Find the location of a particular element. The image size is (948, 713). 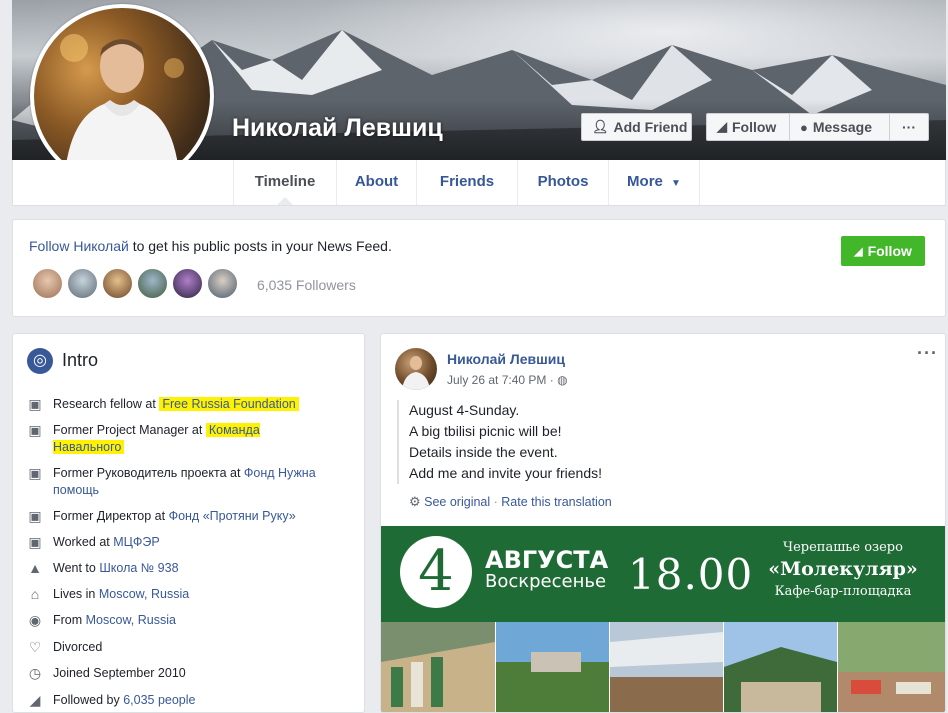

intro-item-joined: Joined September 2010 is located at coordinates (119, 673).